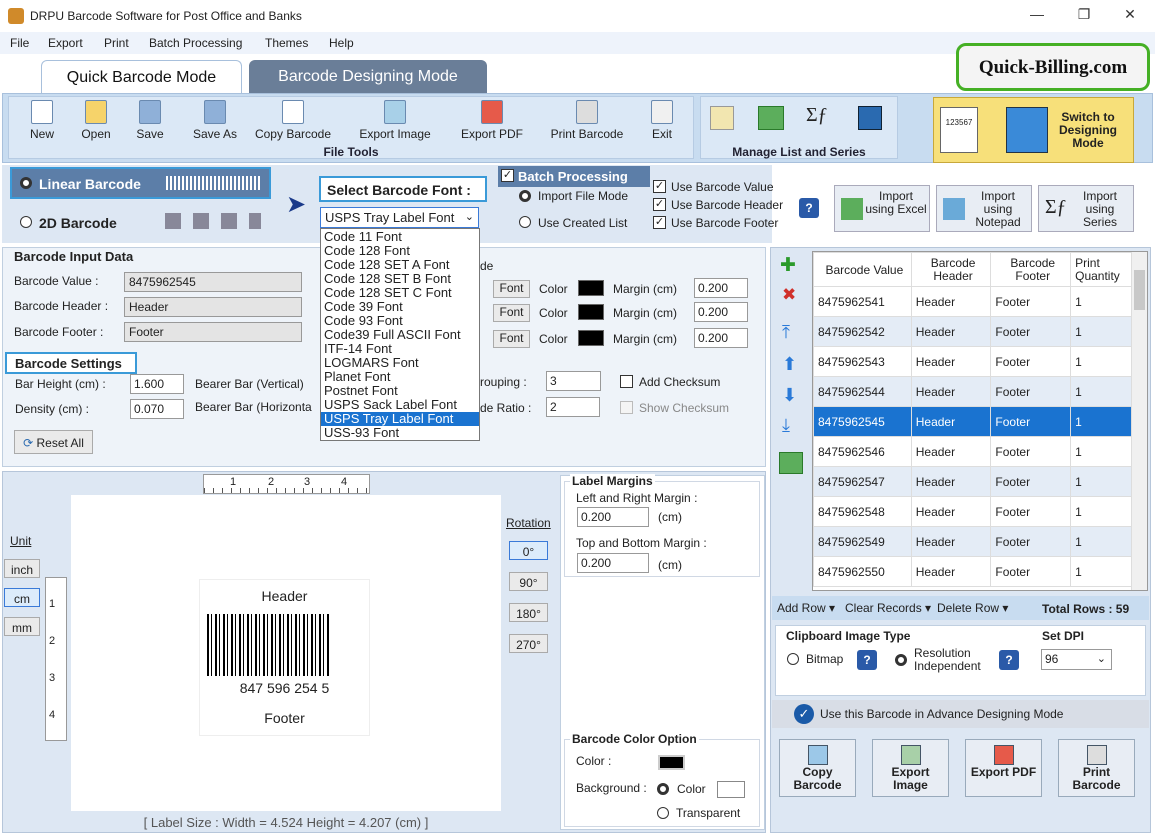 Image resolution: width=1155 pixels, height=837 pixels. I want to click on font-option: Code 39 Font, so click(400, 307).